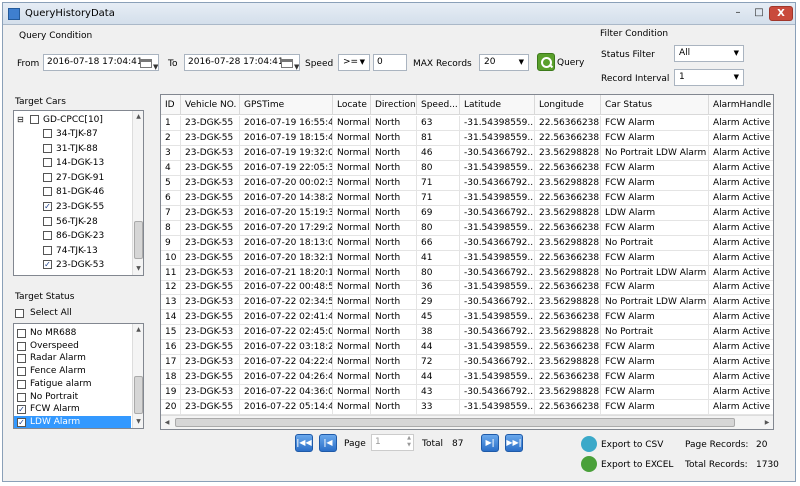 This screenshot has height=486, width=800. Describe the element at coordinates (767, 422) in the screenshot. I see `scroll-right-icon: ▶` at that location.